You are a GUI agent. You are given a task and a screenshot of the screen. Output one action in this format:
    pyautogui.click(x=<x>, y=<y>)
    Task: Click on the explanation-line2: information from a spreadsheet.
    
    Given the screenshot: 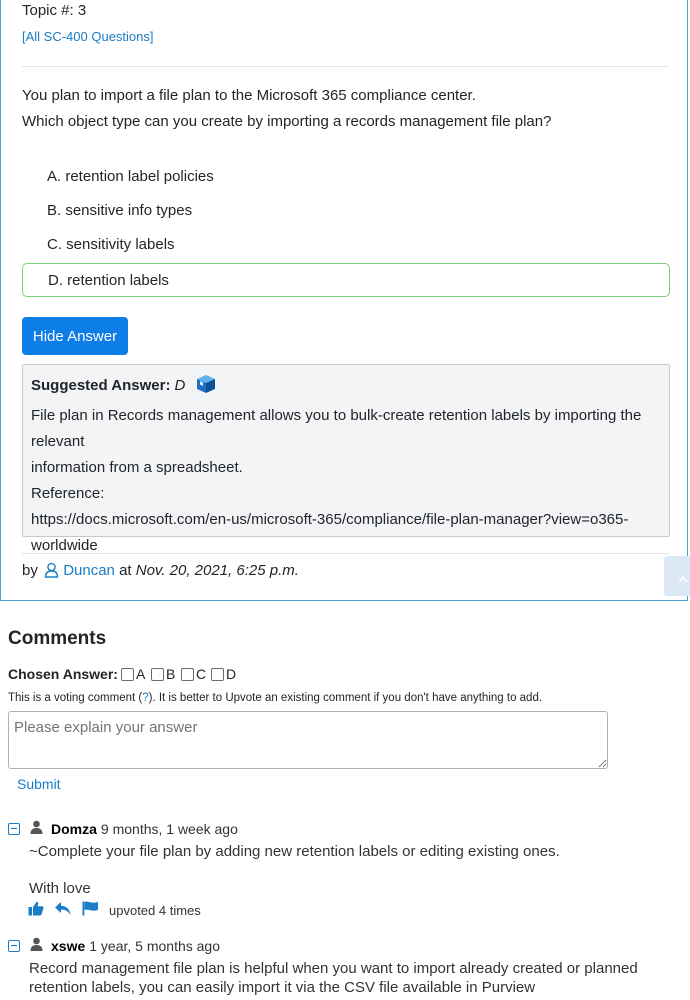 What is the action you would take?
    pyautogui.click(x=137, y=467)
    